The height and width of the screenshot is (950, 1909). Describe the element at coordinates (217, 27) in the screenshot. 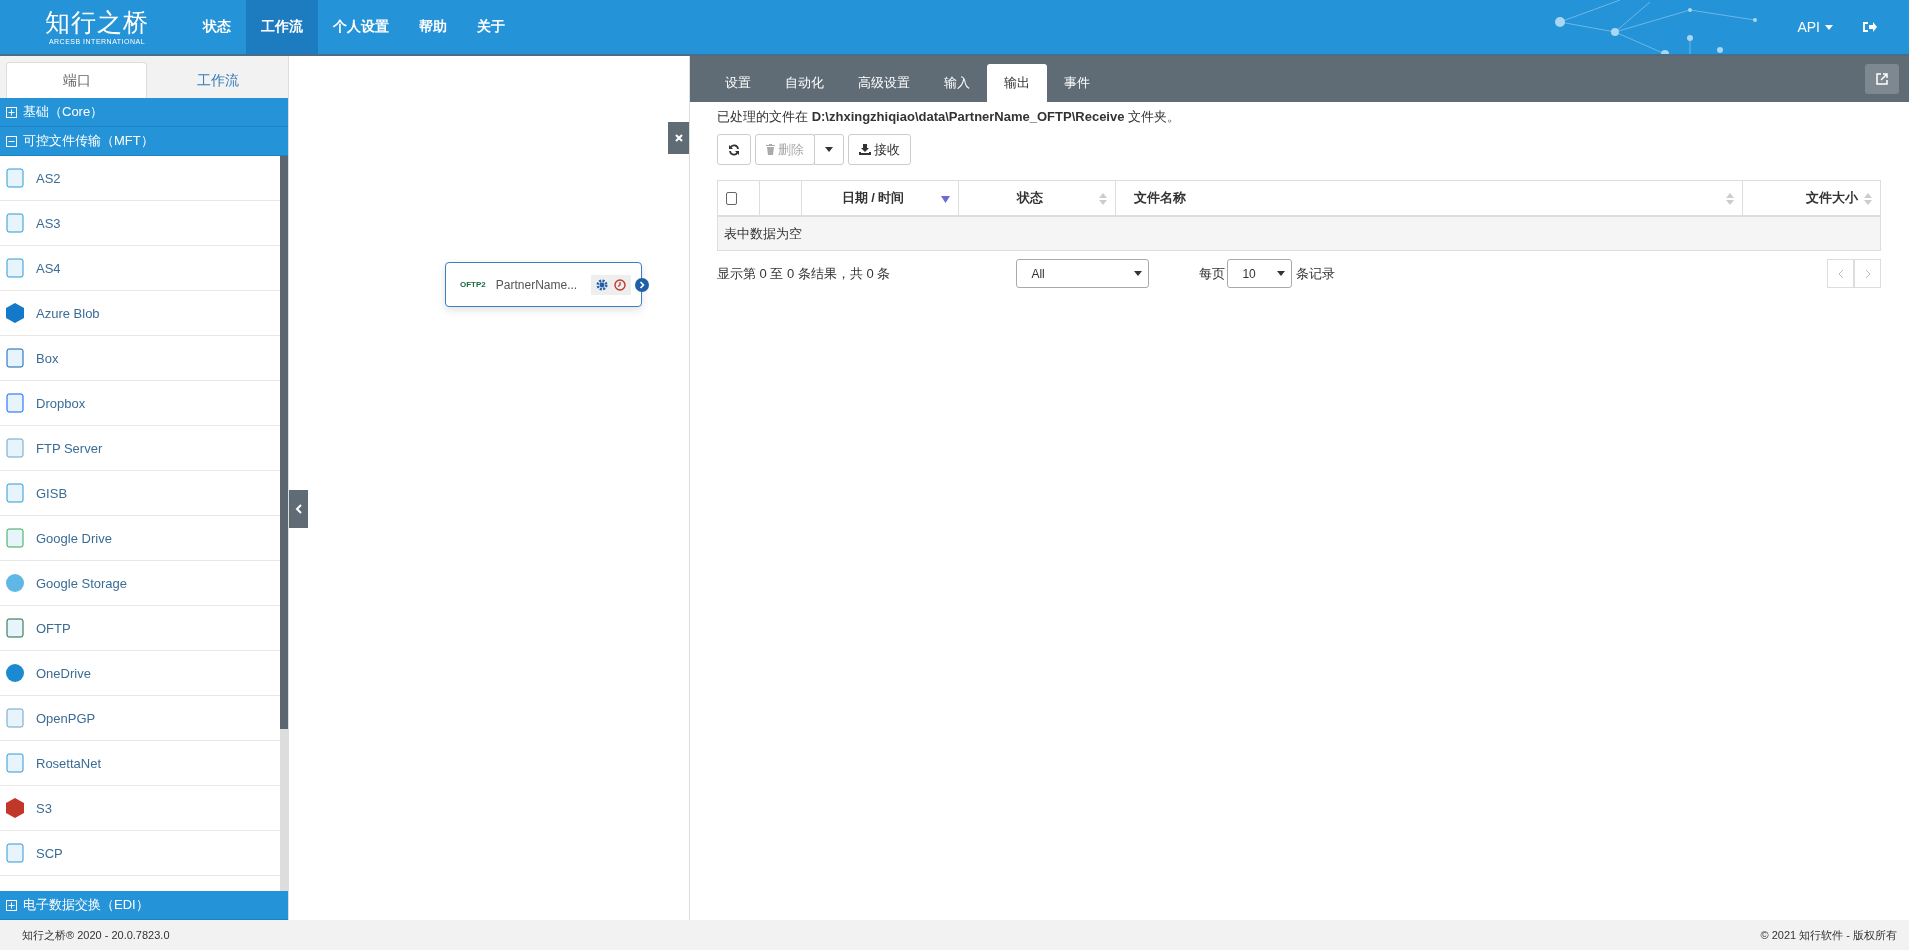

I see `nav-tab: 状态` at that location.